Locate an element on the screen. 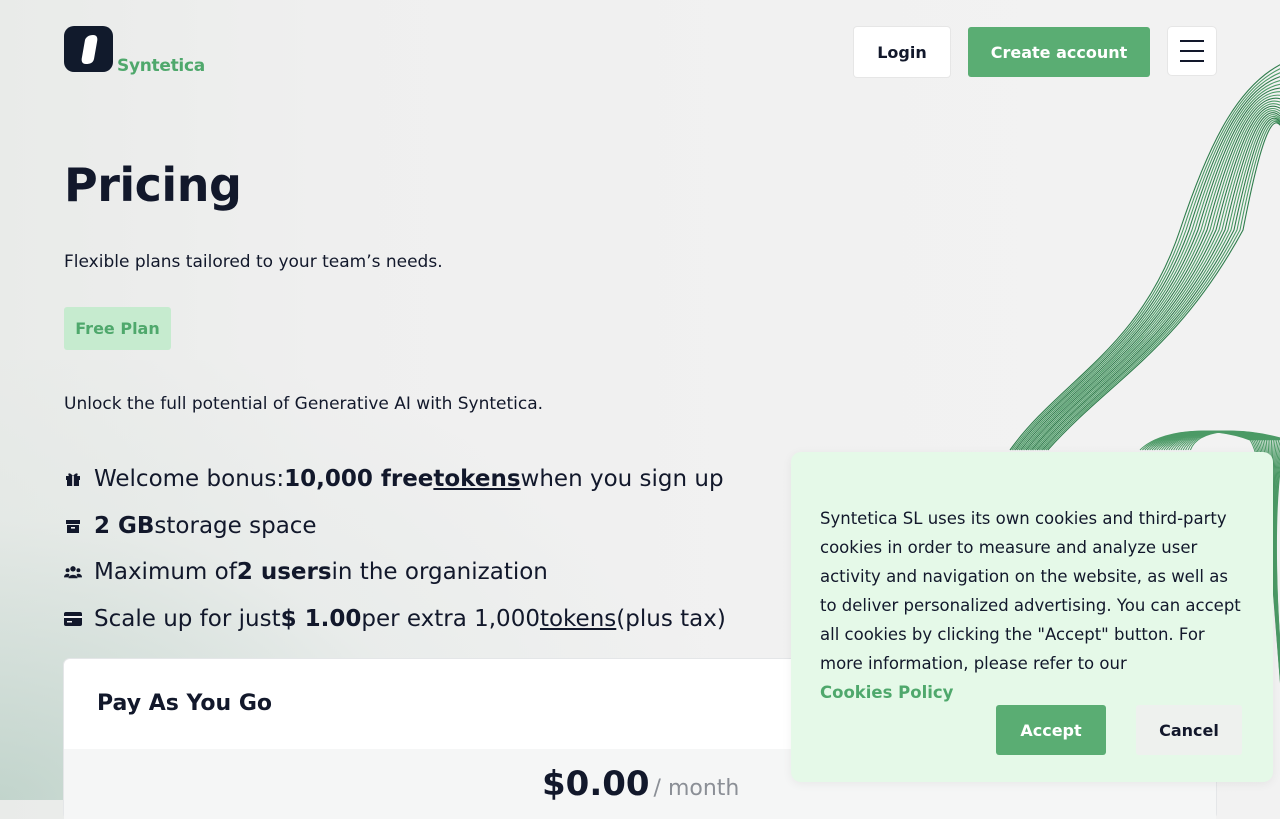 The image size is (1280, 819). plan-price-amount: $0.00 is located at coordinates (596, 784).